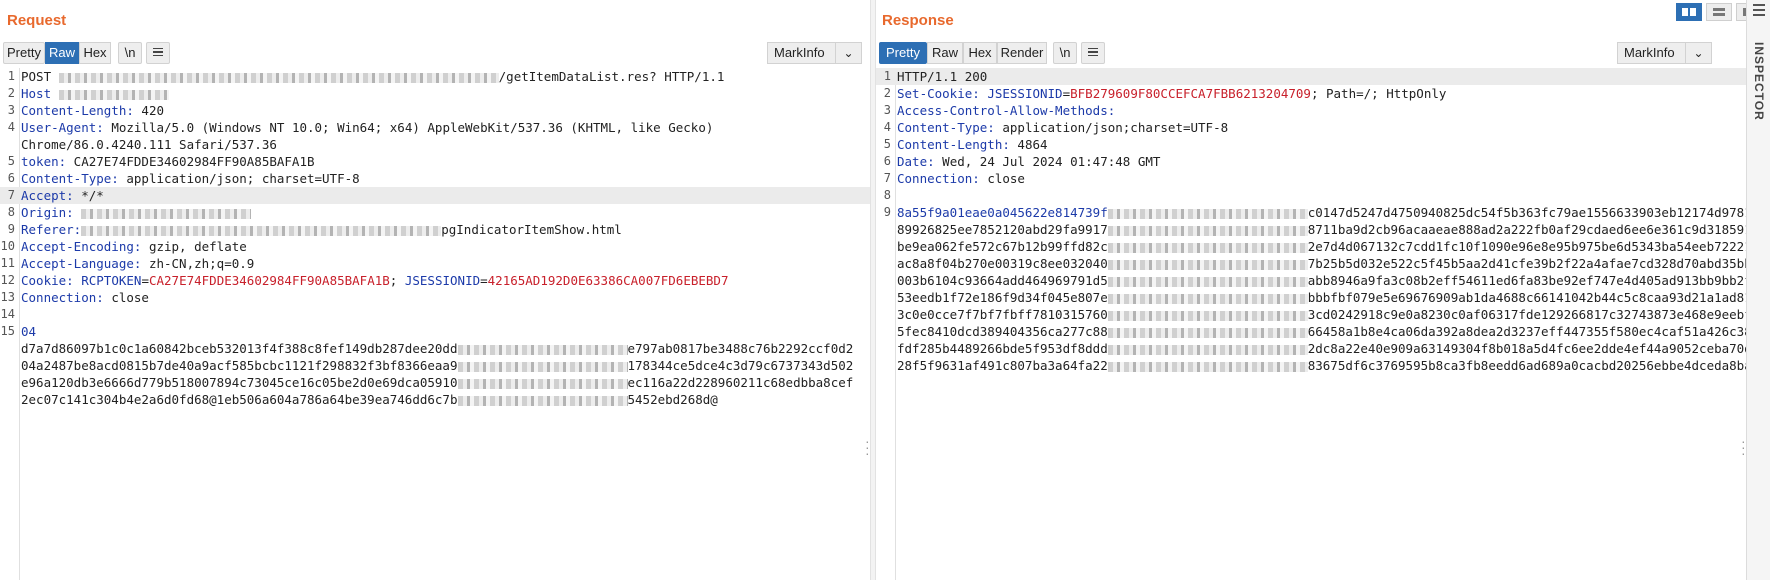 The width and height of the screenshot is (1770, 580). I want to click on text-segment: ;, so click(397, 280).